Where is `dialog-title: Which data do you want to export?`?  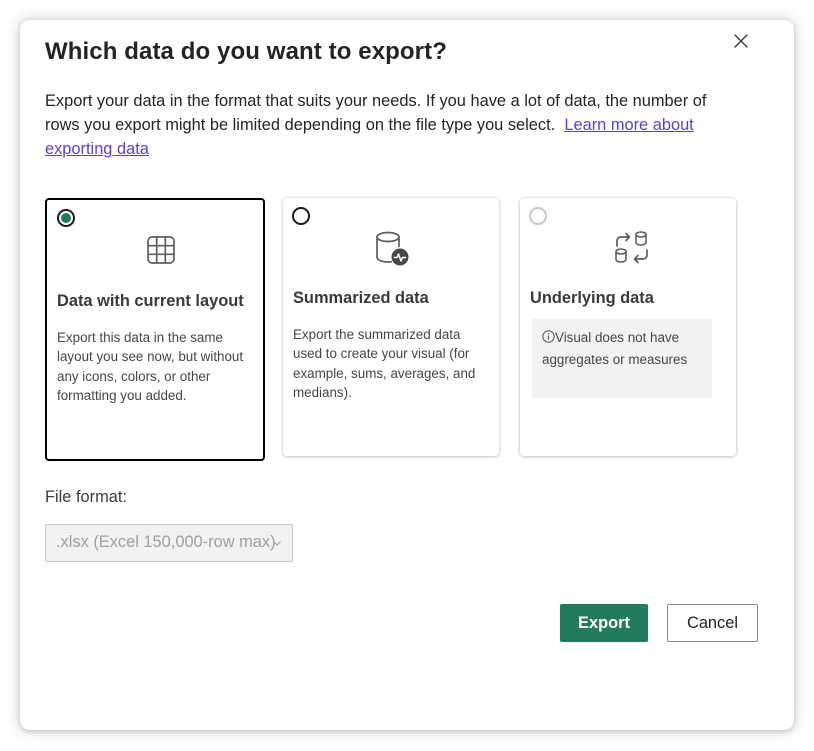
dialog-title: Which data do you want to export? is located at coordinates (246, 51).